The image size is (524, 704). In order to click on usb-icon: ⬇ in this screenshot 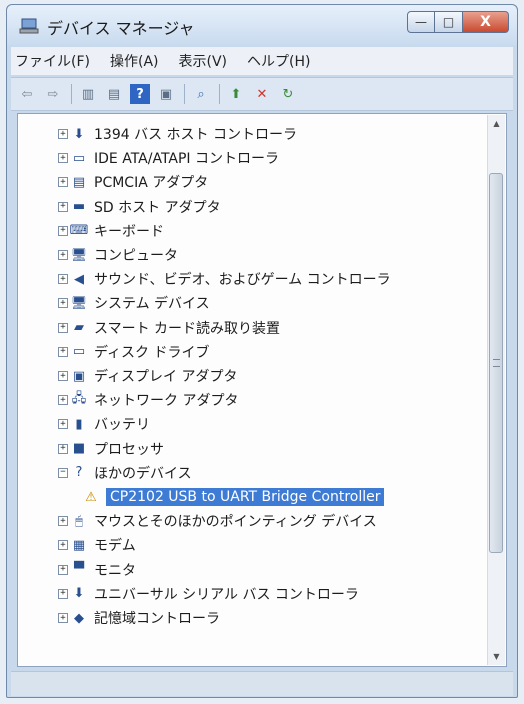, I will do `click(79, 594)`.